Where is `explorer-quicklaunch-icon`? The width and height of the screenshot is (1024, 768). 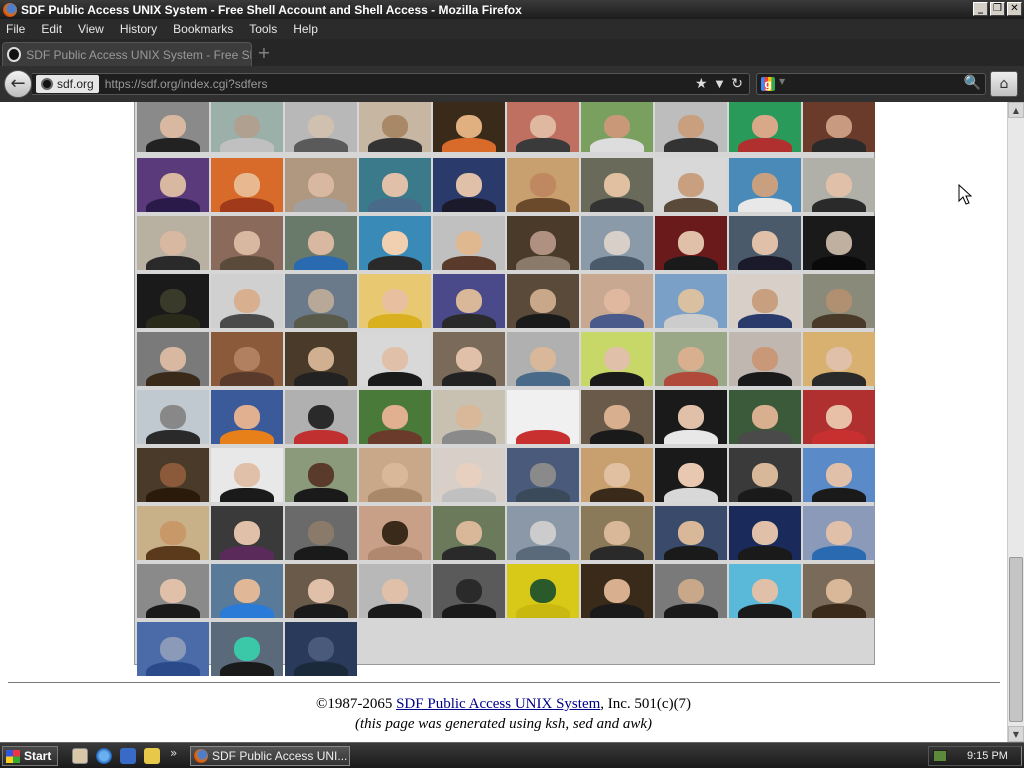
explorer-quicklaunch-icon is located at coordinates (152, 756).